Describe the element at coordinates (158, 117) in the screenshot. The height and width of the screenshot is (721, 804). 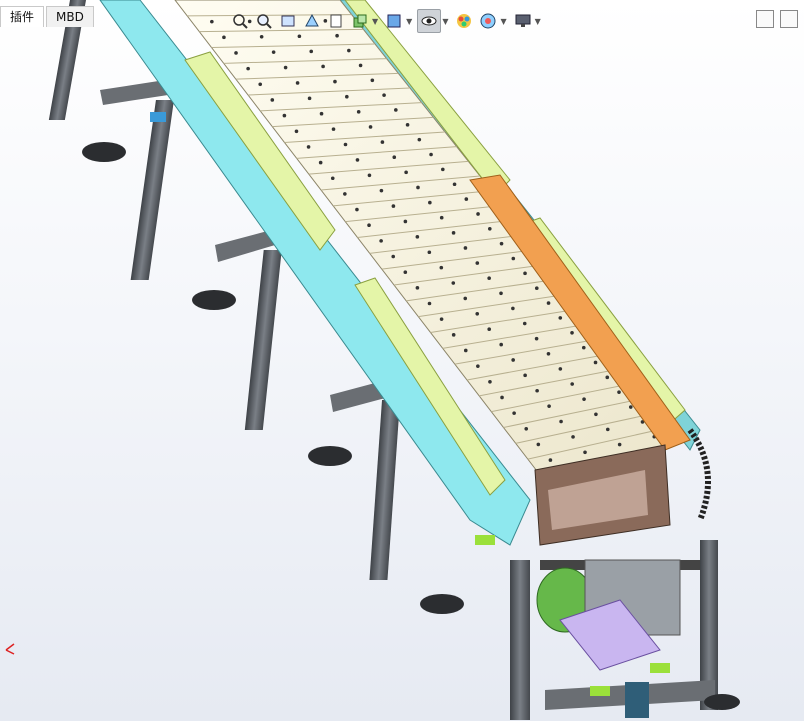
I see `blue-tab` at that location.